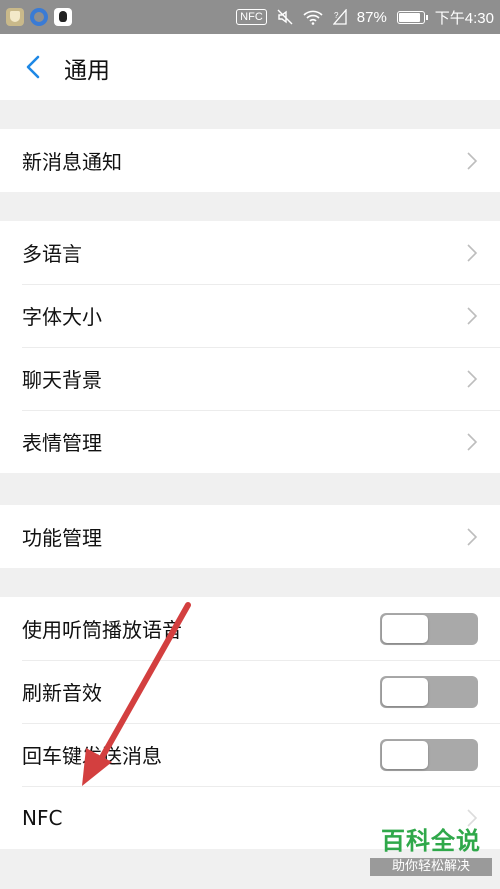 The width and height of the screenshot is (500, 889). I want to click on section-notifications: 新消息通知, so click(250, 160).